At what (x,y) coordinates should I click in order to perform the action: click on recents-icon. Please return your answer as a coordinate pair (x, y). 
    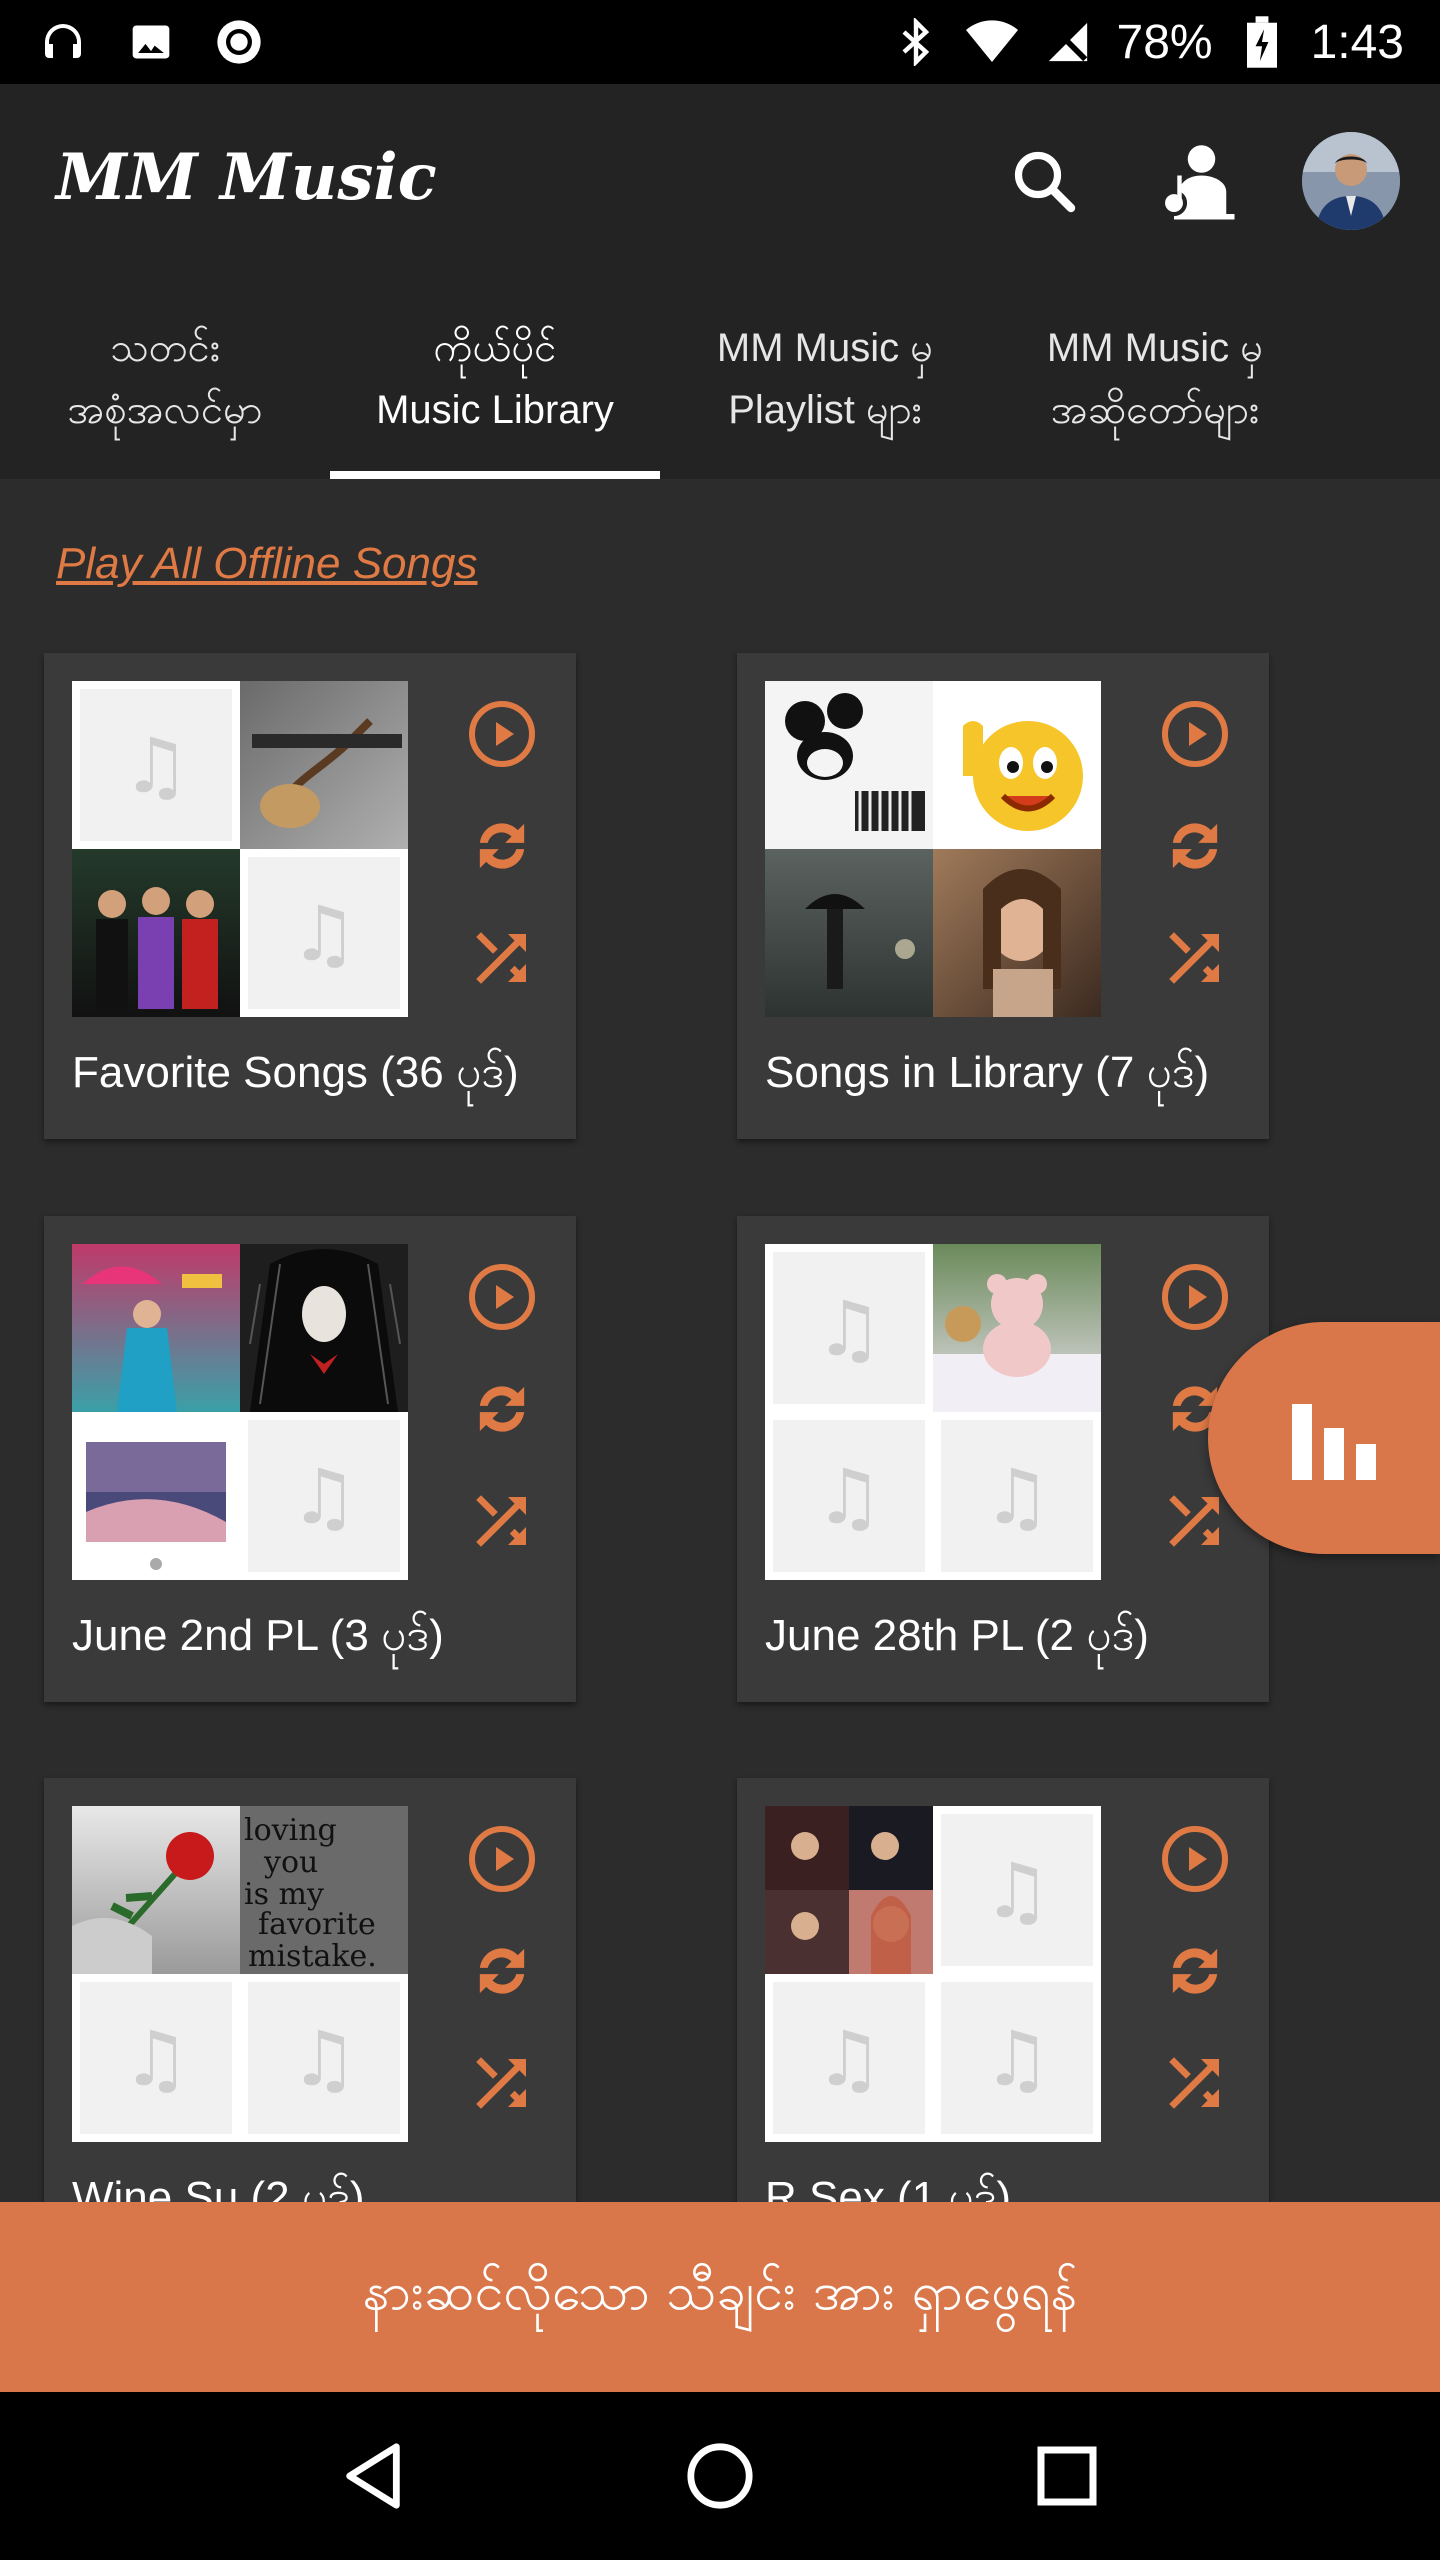
    Looking at the image, I should click on (1067, 2476).